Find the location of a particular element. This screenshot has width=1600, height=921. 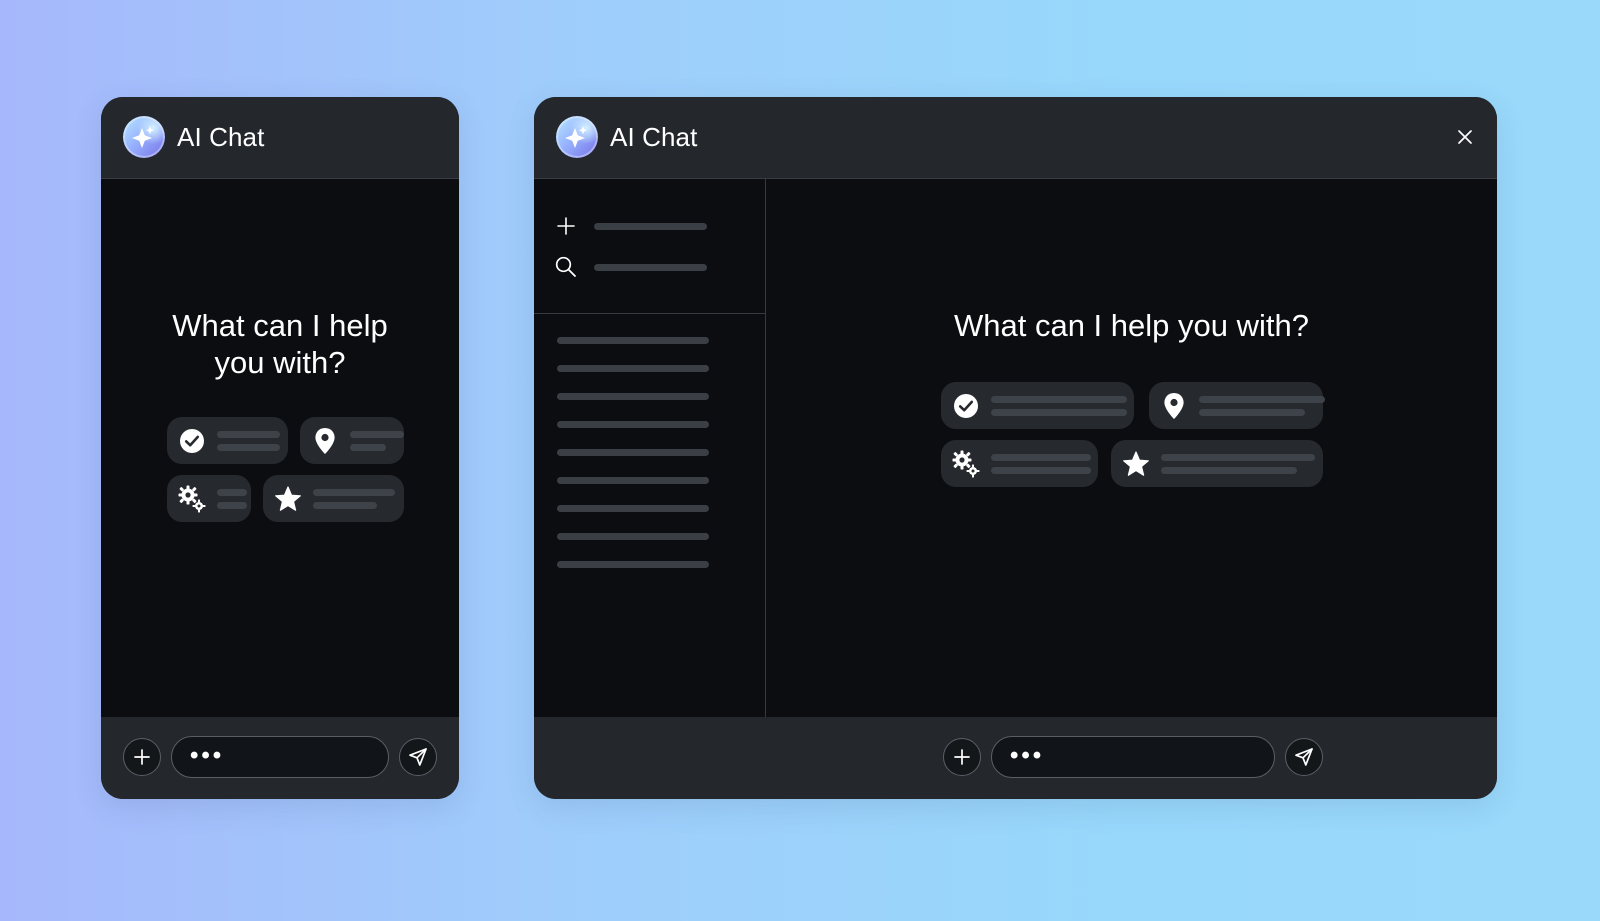

search-label-placeholder is located at coordinates (650, 267).